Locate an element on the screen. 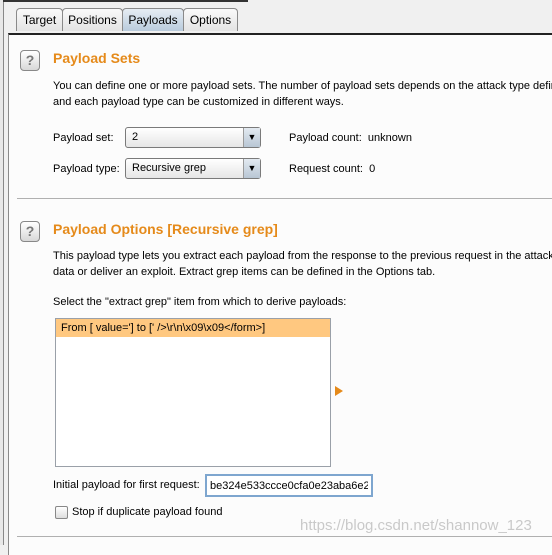 This screenshot has height=555, width=552. payload-sets-title: Payload Sets is located at coordinates (97, 58).